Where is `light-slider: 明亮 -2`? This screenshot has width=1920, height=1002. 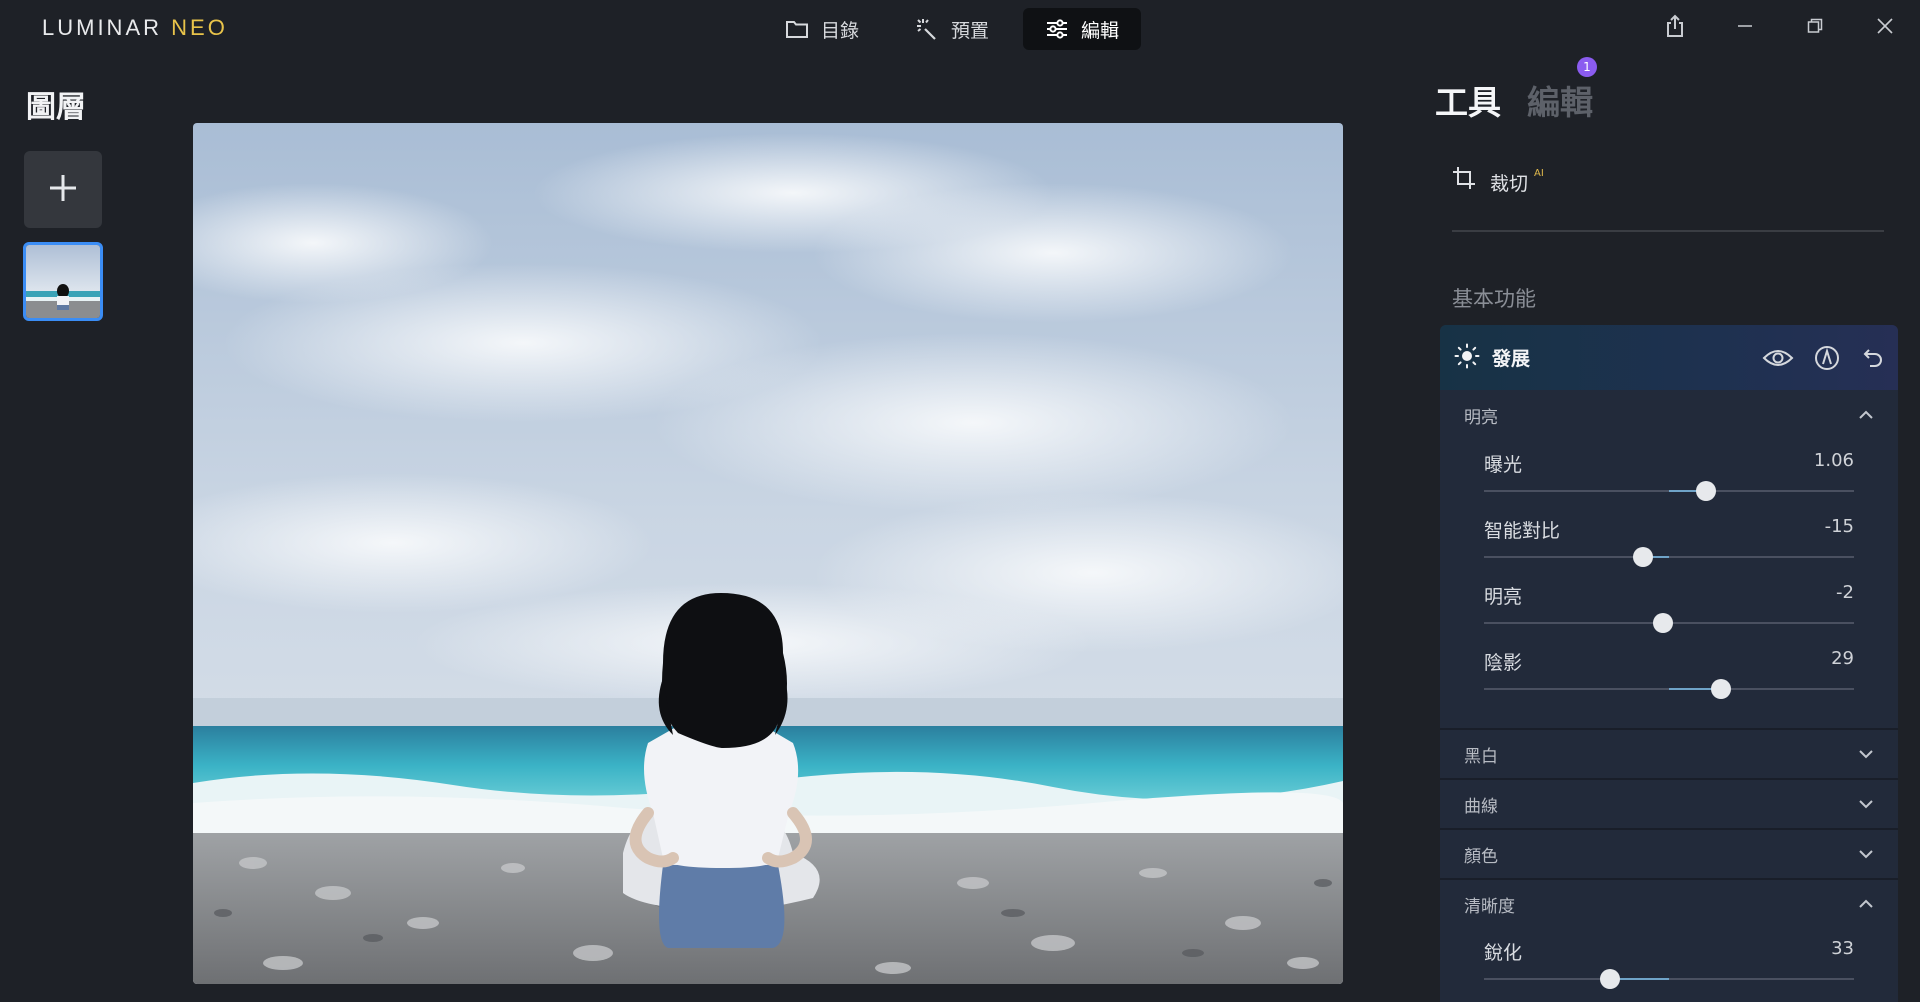
light-slider: 明亮 -2 is located at coordinates (1669, 605).